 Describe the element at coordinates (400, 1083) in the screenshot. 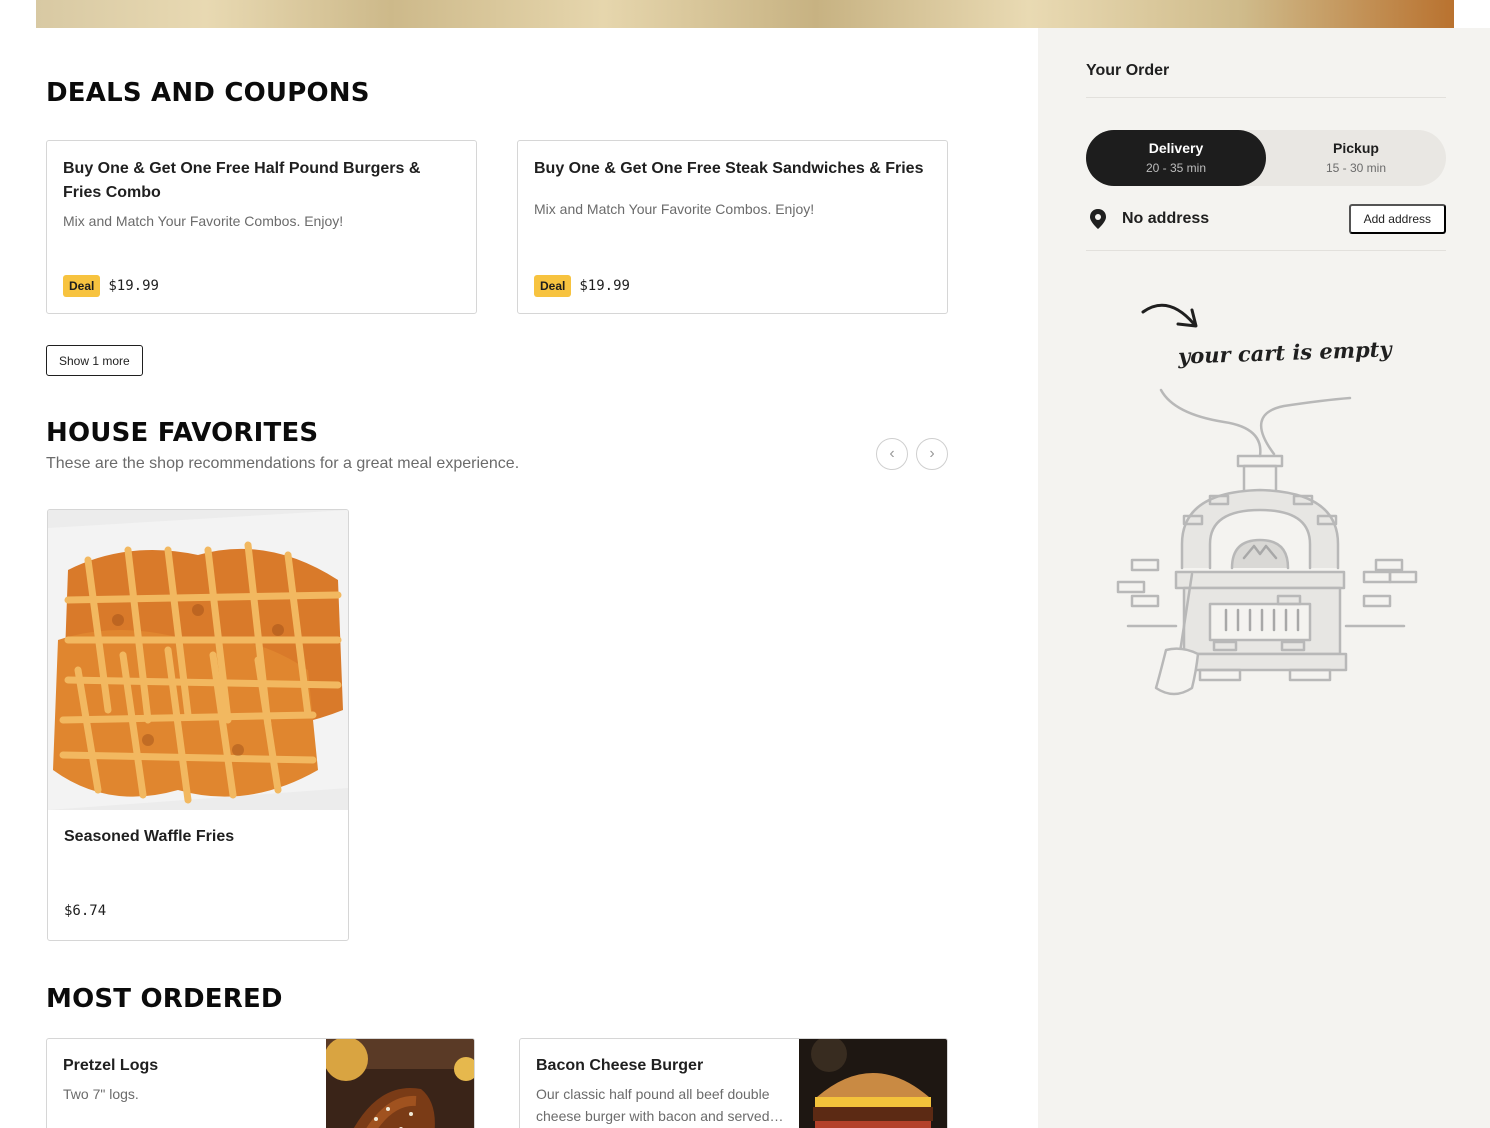

I see `pretzel-logs-image` at that location.